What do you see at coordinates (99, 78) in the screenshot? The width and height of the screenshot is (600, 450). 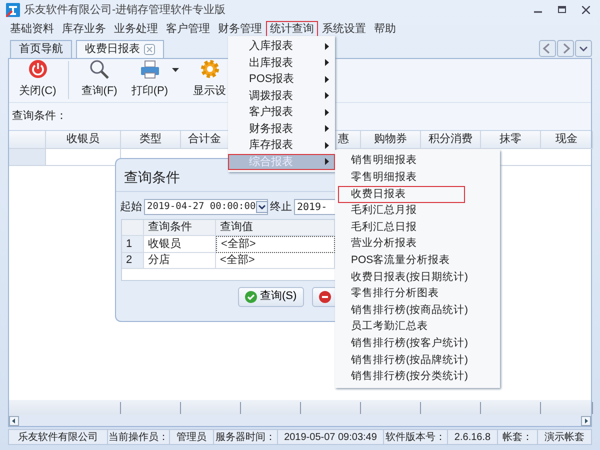 I see `toolbar-button: 查询(F)` at bounding box center [99, 78].